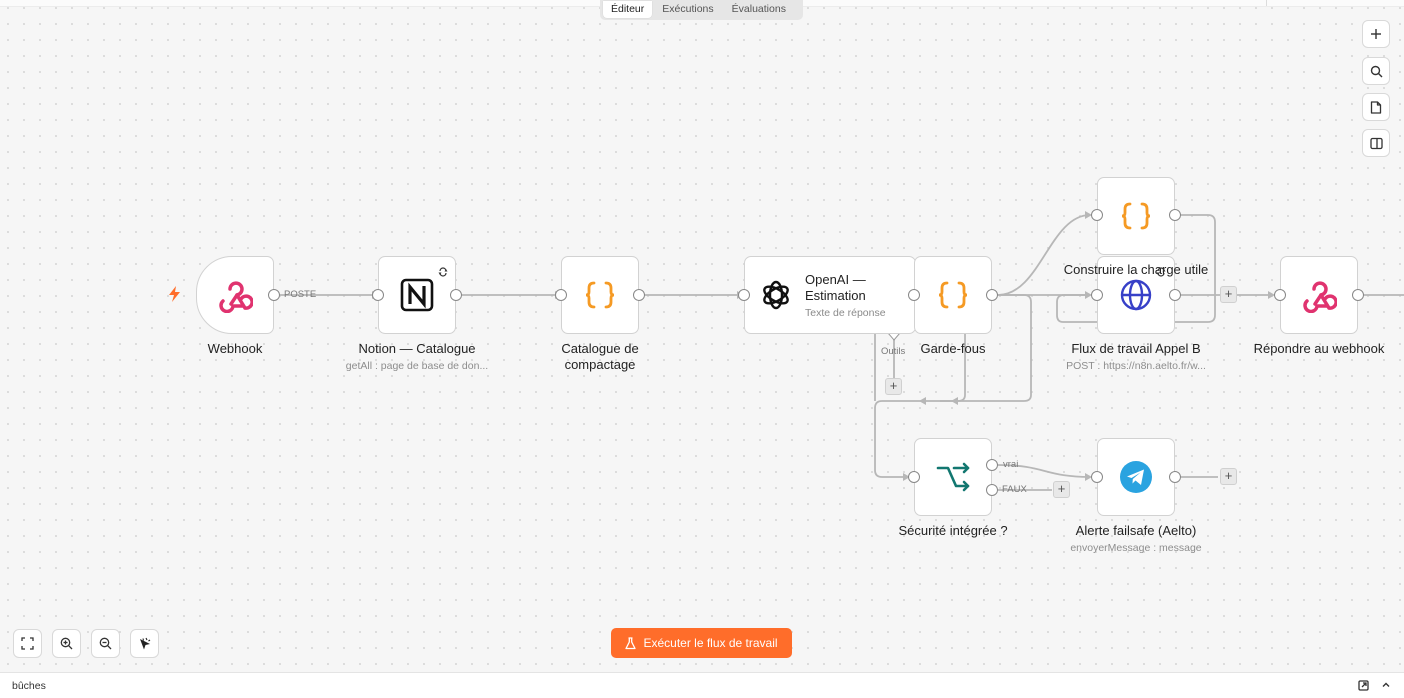  What do you see at coordinates (835, 295) in the screenshot?
I see `openai-title-line2: Estimation` at bounding box center [835, 295].